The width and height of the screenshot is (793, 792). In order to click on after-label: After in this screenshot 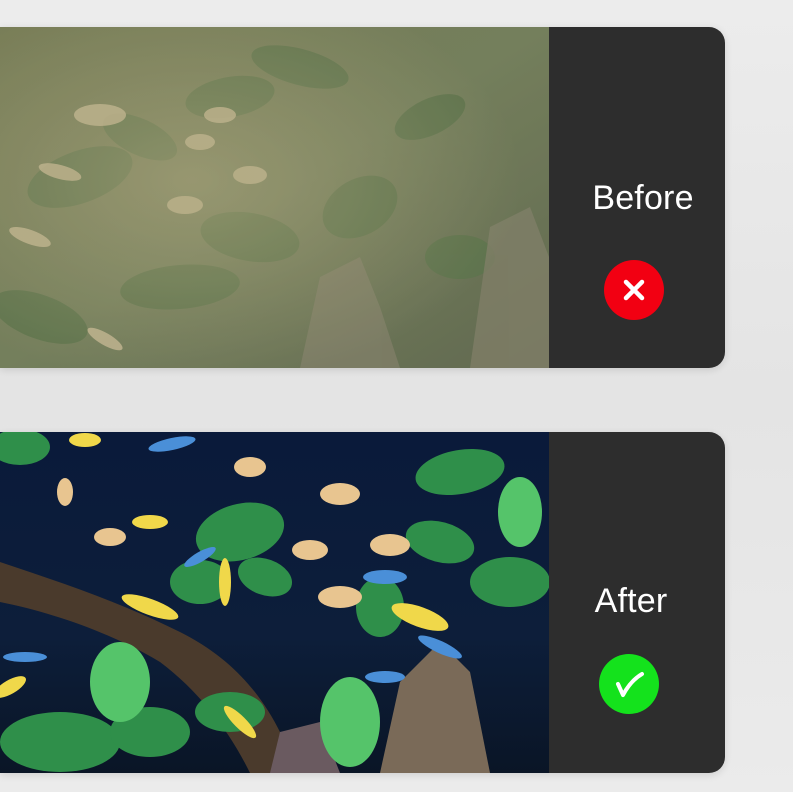, I will do `click(631, 601)`.